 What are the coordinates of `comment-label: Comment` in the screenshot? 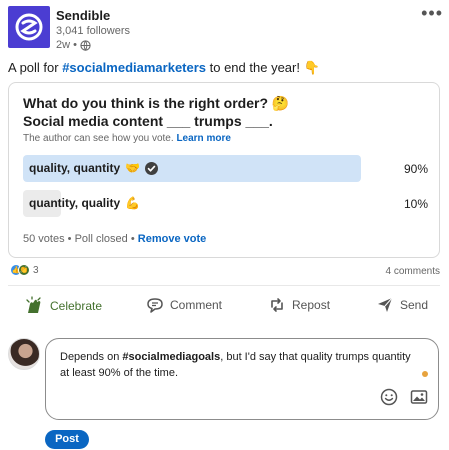 It's located at (196, 305).